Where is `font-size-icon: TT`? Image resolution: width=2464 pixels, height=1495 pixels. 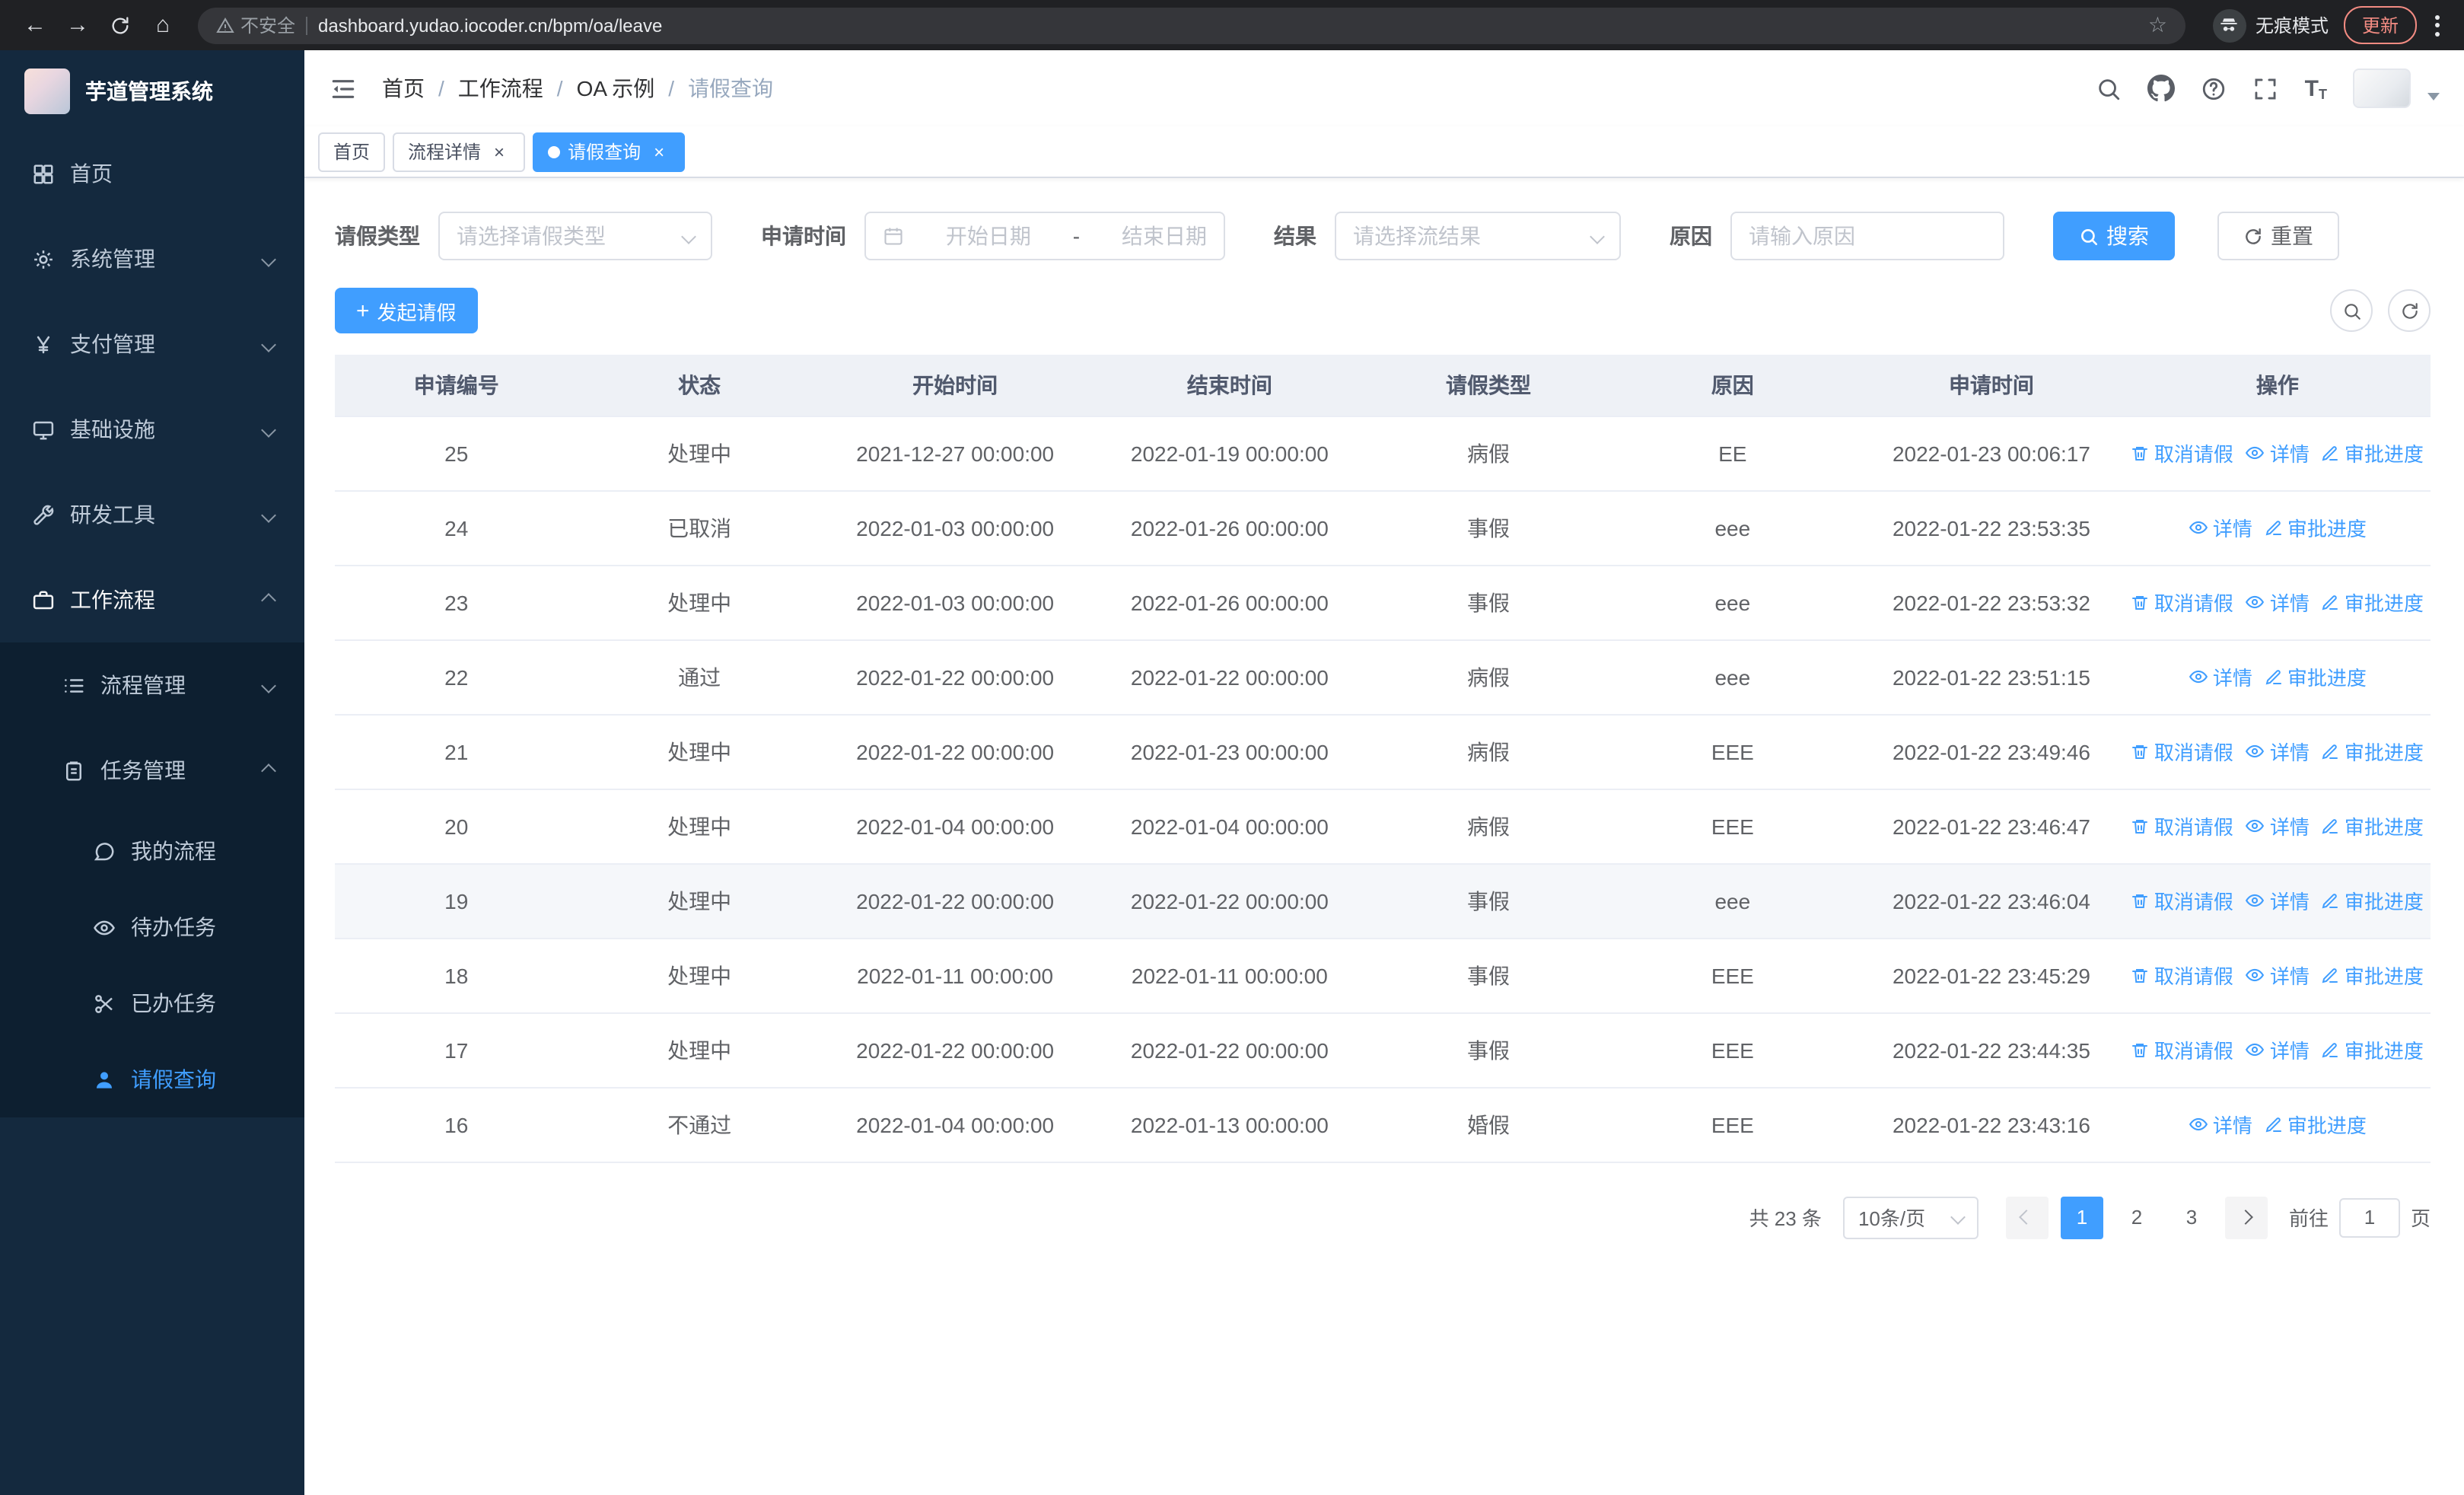
font-size-icon: TT is located at coordinates (2316, 88).